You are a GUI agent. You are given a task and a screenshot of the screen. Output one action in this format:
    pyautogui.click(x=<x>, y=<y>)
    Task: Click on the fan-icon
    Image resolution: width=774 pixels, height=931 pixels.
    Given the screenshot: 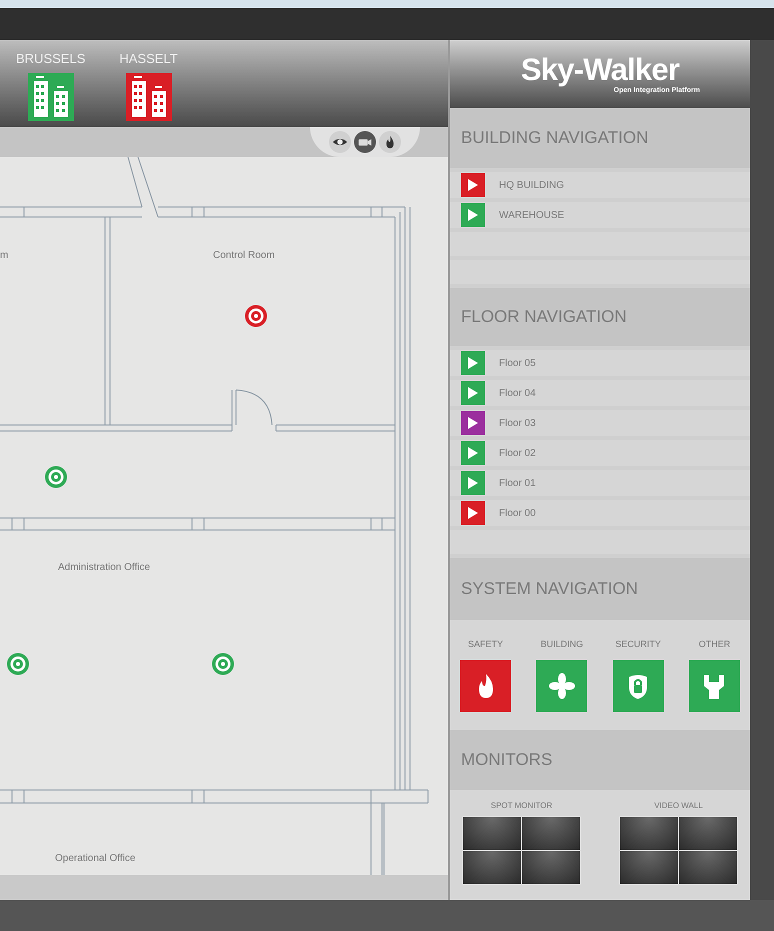 What is the action you would take?
    pyautogui.click(x=561, y=686)
    